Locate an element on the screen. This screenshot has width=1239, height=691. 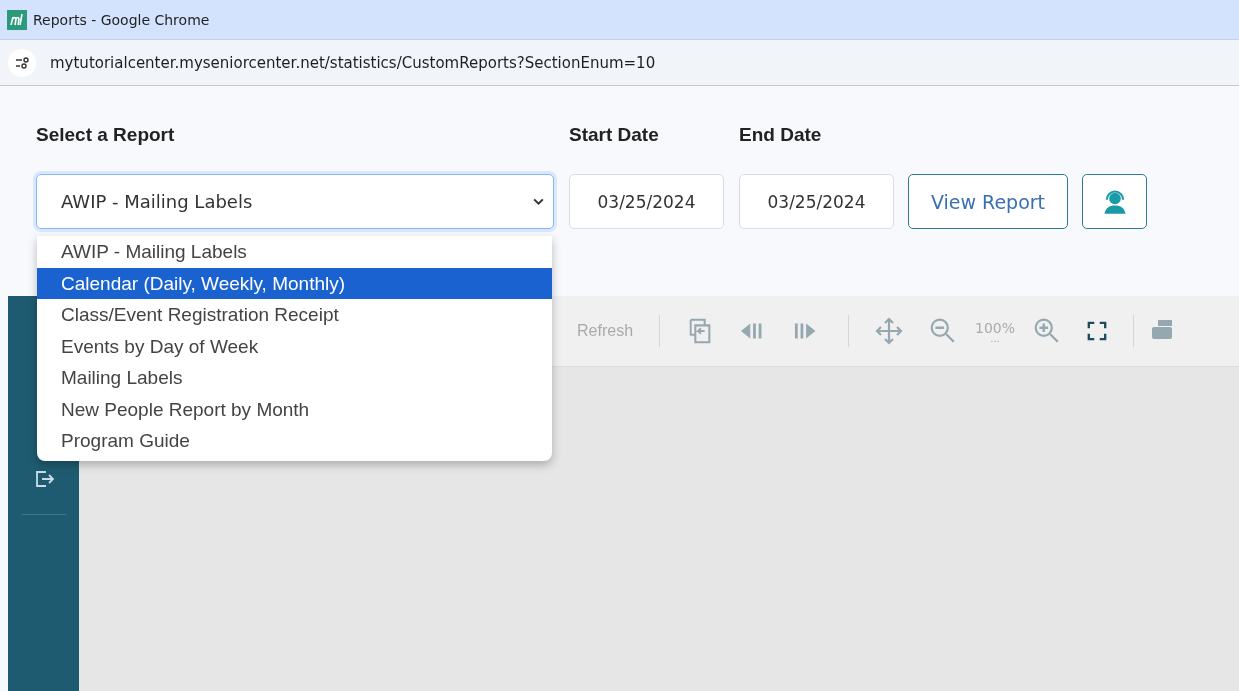
dropdown-option: Class/Event Registration Receipt is located at coordinates (294, 315).